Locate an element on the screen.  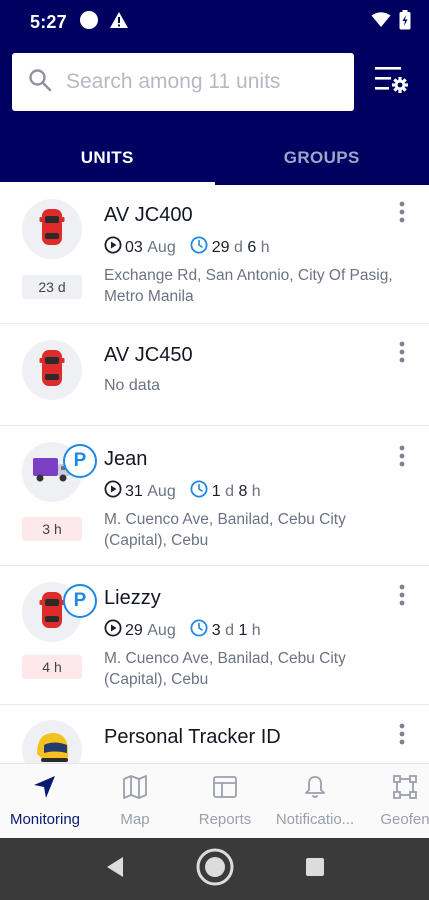
warning-icon is located at coordinates (119, 22).